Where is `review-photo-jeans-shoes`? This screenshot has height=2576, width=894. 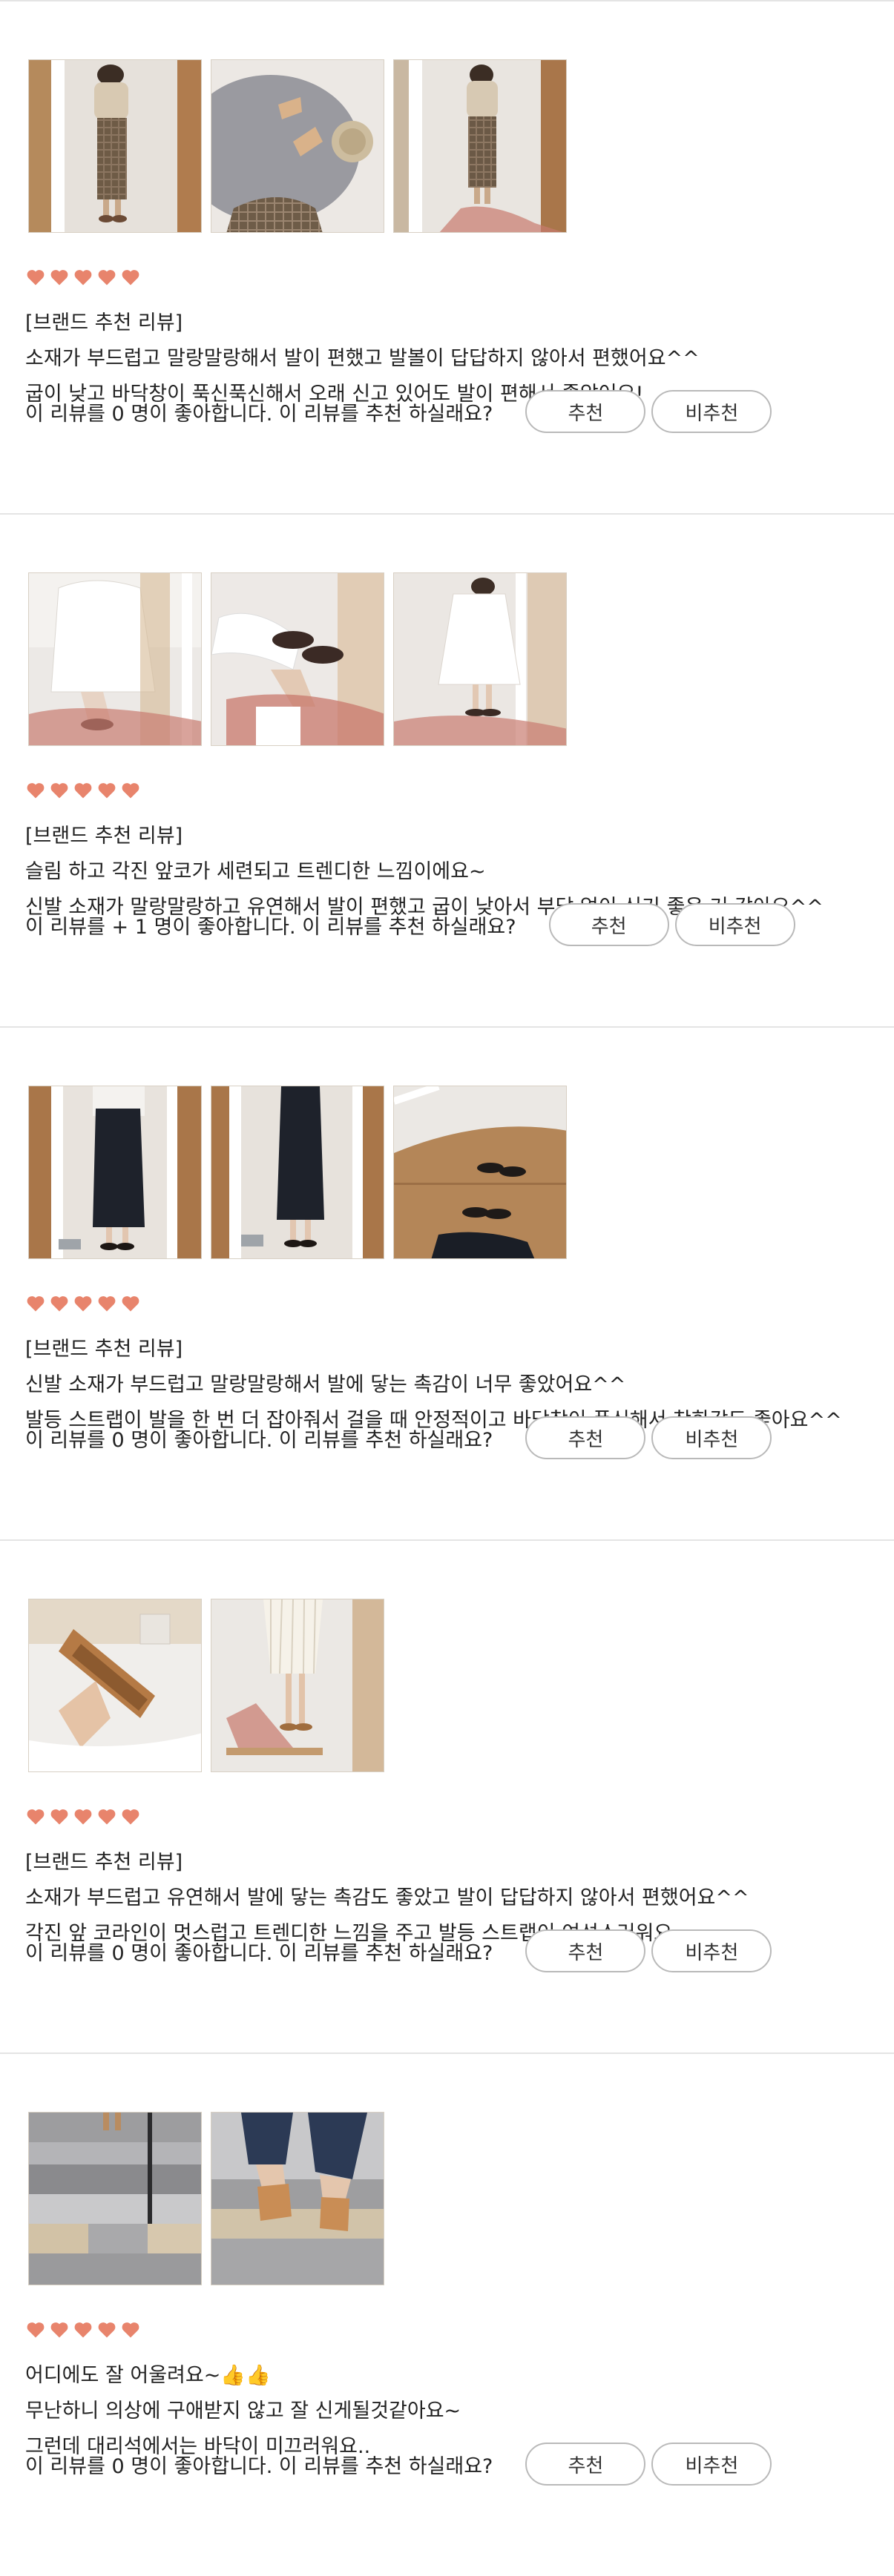 review-photo-jeans-shoes is located at coordinates (297, 2198).